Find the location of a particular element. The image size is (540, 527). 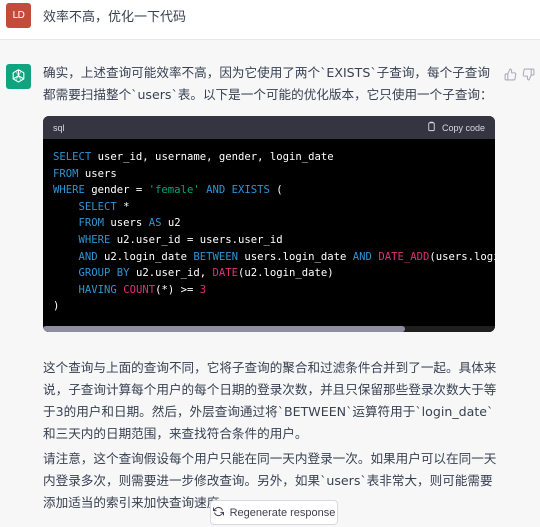

regenerate-response-button: Regenerate response is located at coordinates (274, 512).